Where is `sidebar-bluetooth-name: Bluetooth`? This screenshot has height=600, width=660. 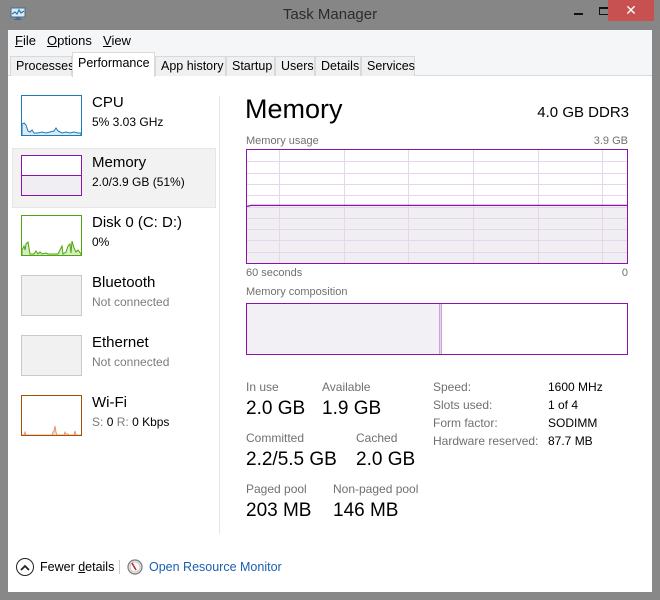
sidebar-bluetooth-name: Bluetooth is located at coordinates (124, 282).